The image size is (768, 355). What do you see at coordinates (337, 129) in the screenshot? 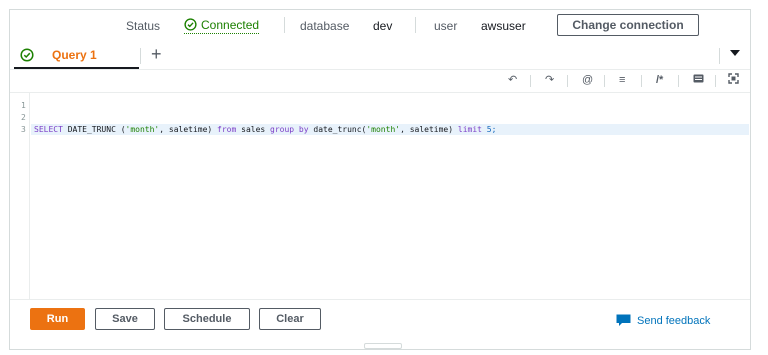
I see `code-token: date_trunc(` at bounding box center [337, 129].